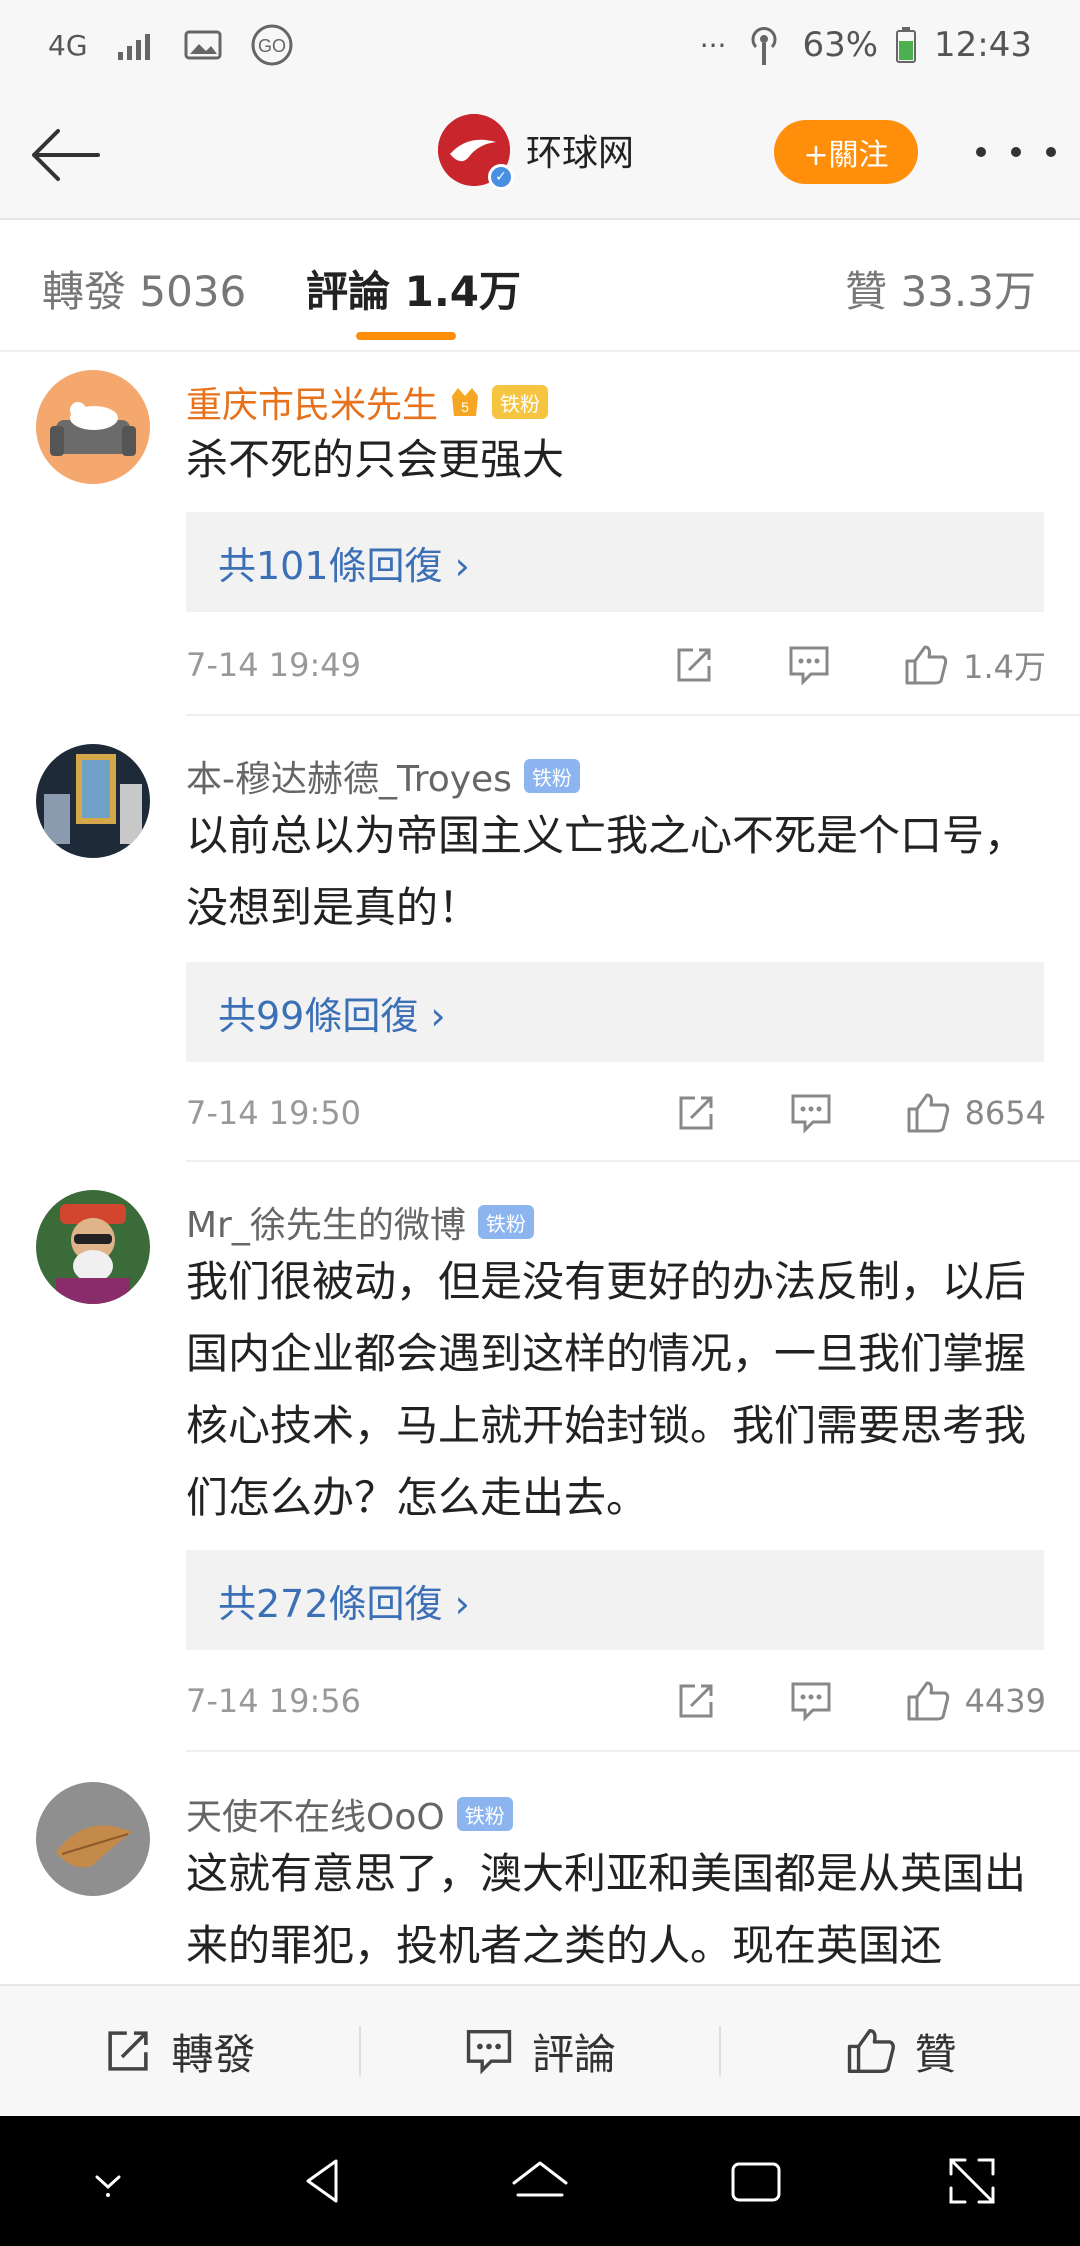  I want to click on triangle-back-icon, so click(322, 2181).